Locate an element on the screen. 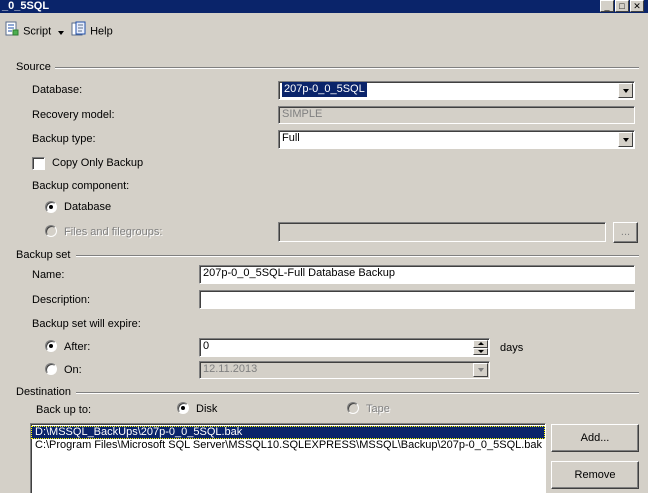 The height and width of the screenshot is (493, 648). destination-section-title: Destination is located at coordinates (44, 392).